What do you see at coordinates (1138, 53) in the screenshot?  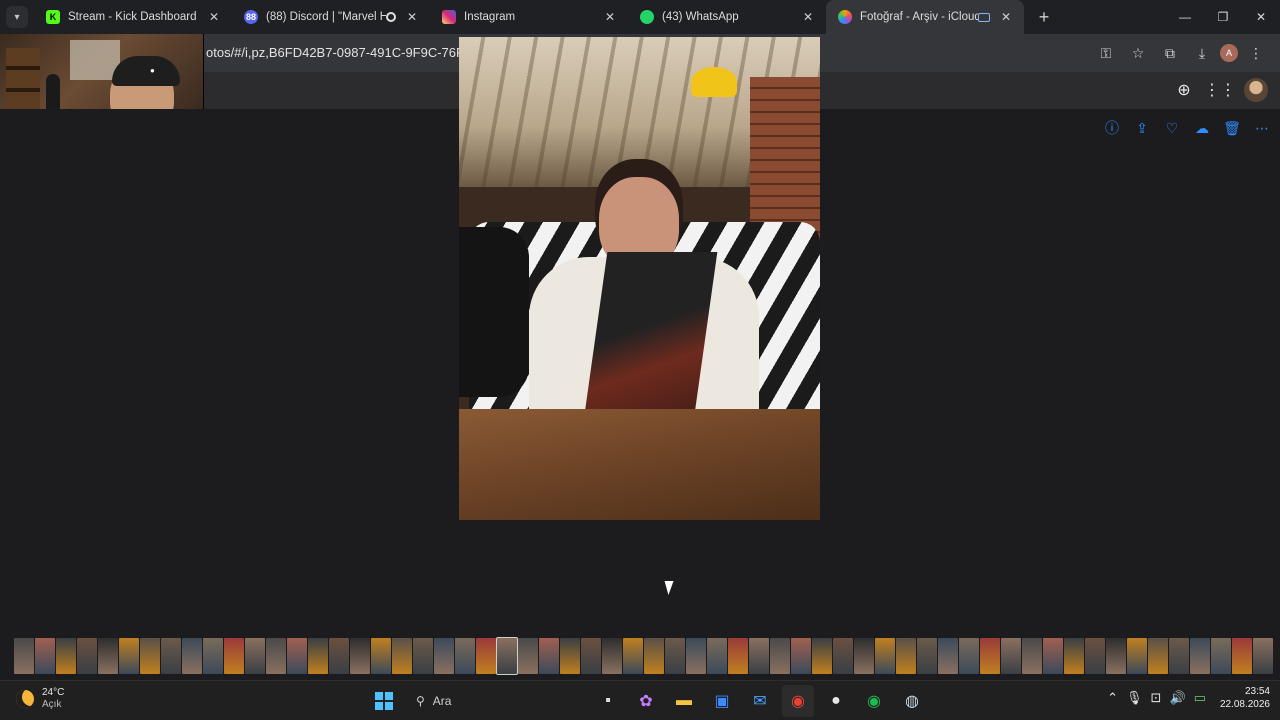 I see `star-icon: ☆` at bounding box center [1138, 53].